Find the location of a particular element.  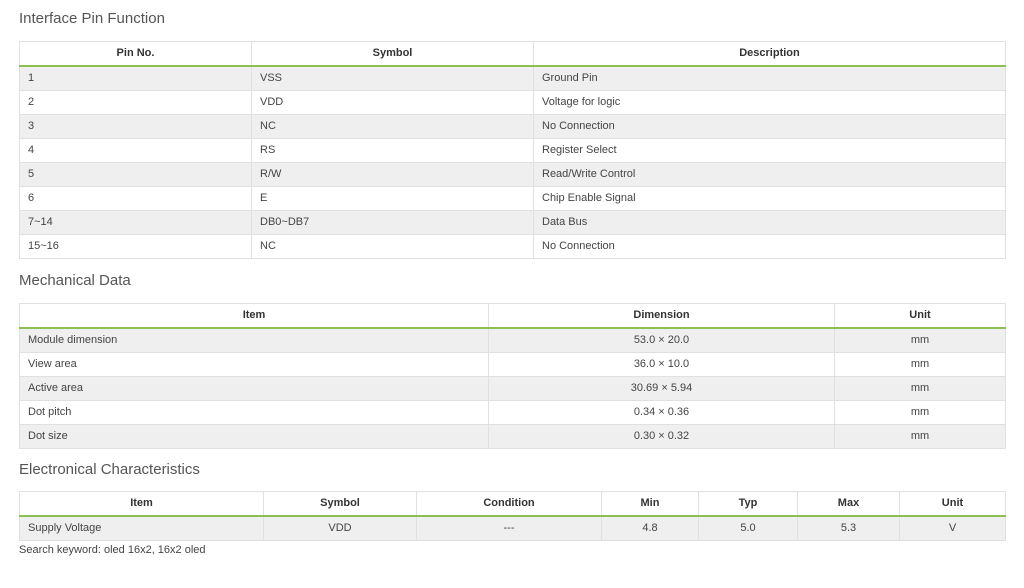

table-row: Module dimension 53.0 × 20.0 mm is located at coordinates (512, 340).